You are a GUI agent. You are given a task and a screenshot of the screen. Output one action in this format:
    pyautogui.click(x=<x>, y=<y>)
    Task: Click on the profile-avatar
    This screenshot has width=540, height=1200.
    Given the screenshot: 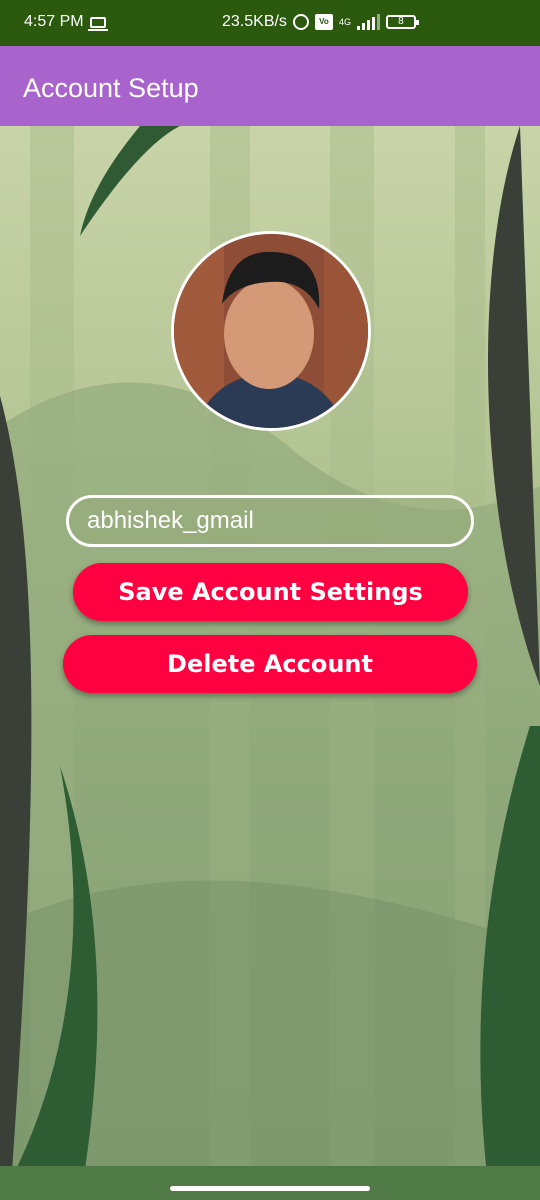 What is the action you would take?
    pyautogui.click(x=271, y=331)
    